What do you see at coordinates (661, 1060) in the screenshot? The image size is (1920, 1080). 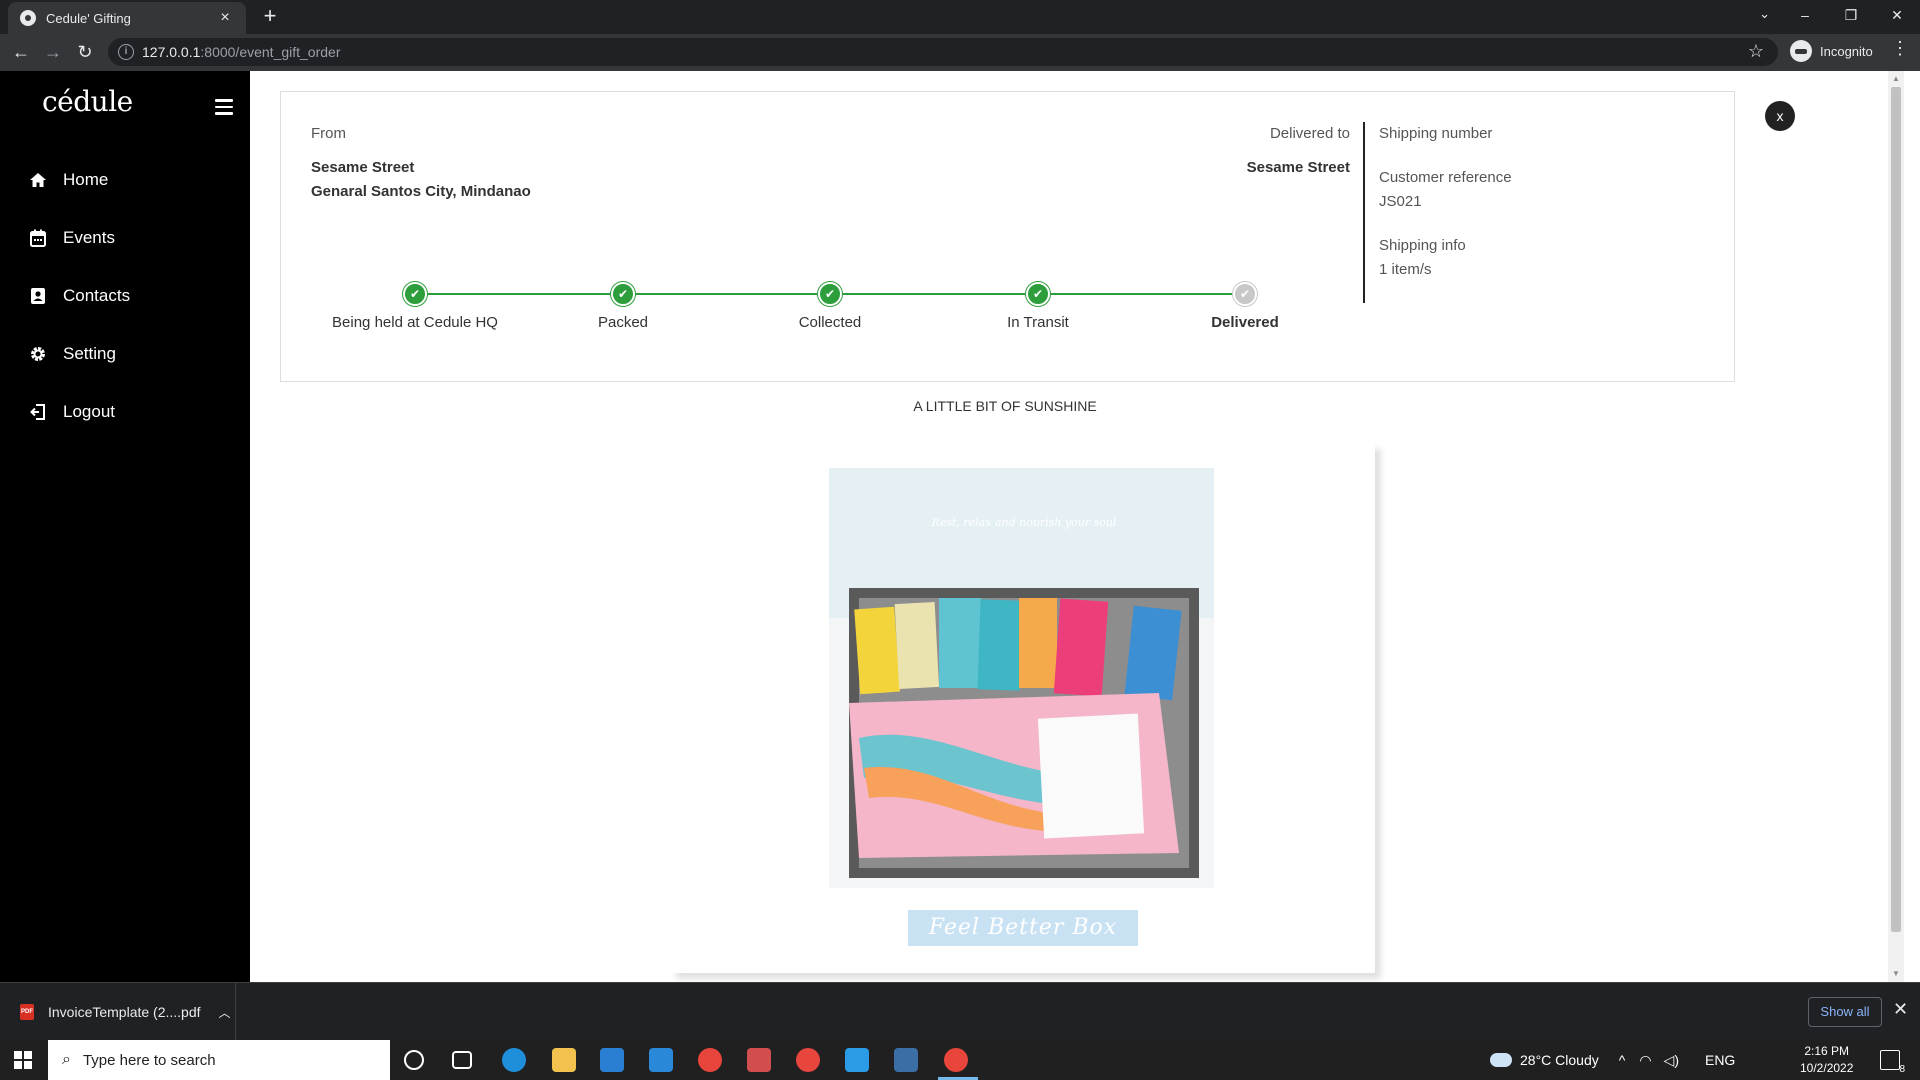 I see `mail-icon` at bounding box center [661, 1060].